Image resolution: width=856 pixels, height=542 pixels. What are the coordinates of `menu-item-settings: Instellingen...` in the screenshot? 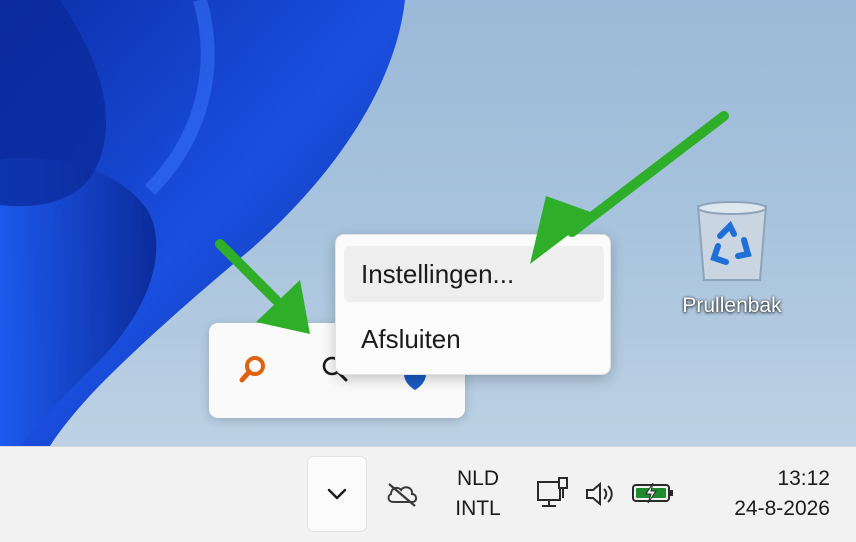 It's located at (474, 274).